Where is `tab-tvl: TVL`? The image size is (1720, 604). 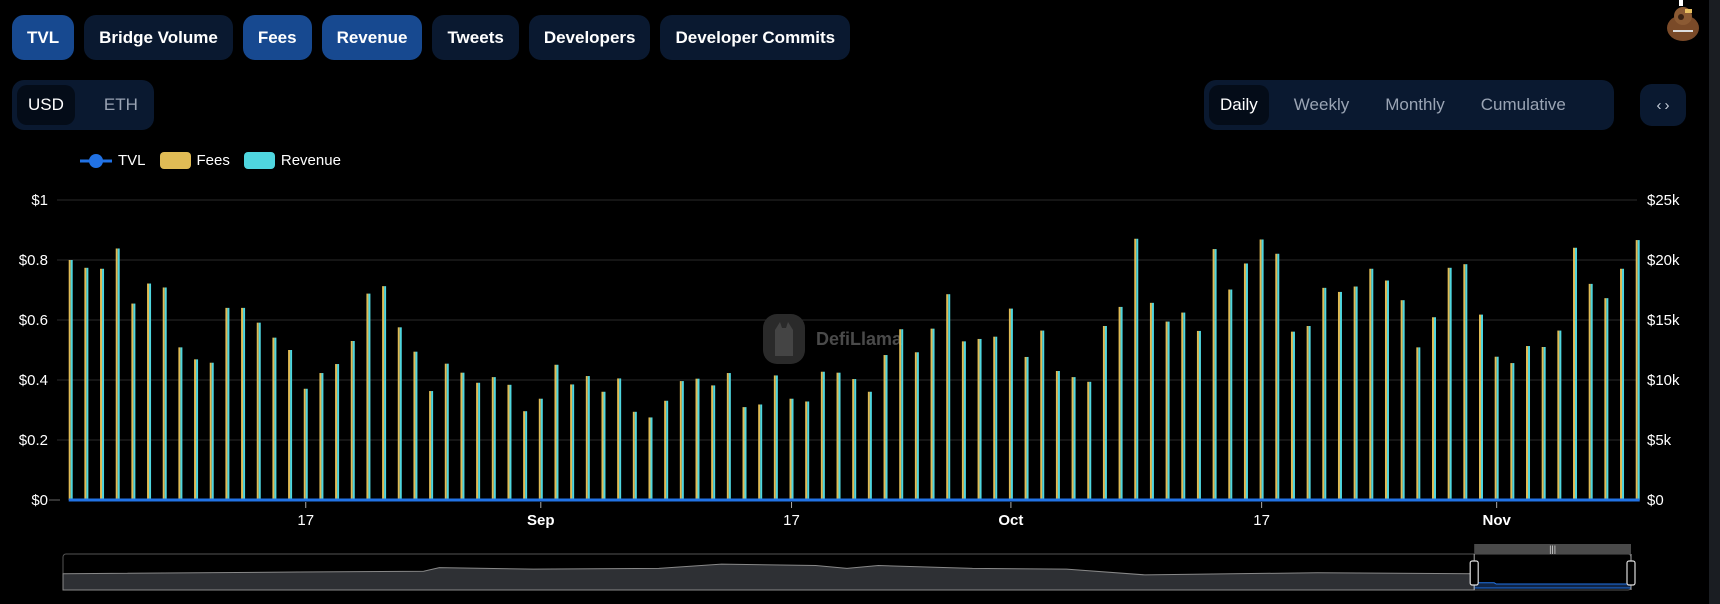 tab-tvl: TVL is located at coordinates (43, 37).